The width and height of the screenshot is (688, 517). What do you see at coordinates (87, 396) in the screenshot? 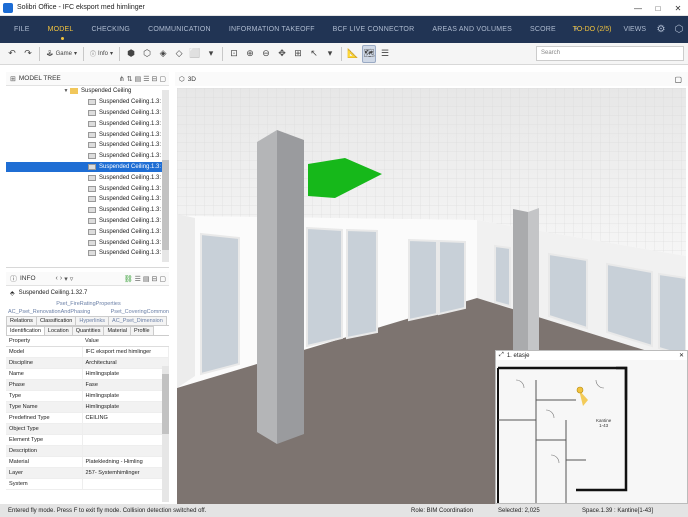
I see `property-row: Type Himlingsplate` at bounding box center [87, 396].